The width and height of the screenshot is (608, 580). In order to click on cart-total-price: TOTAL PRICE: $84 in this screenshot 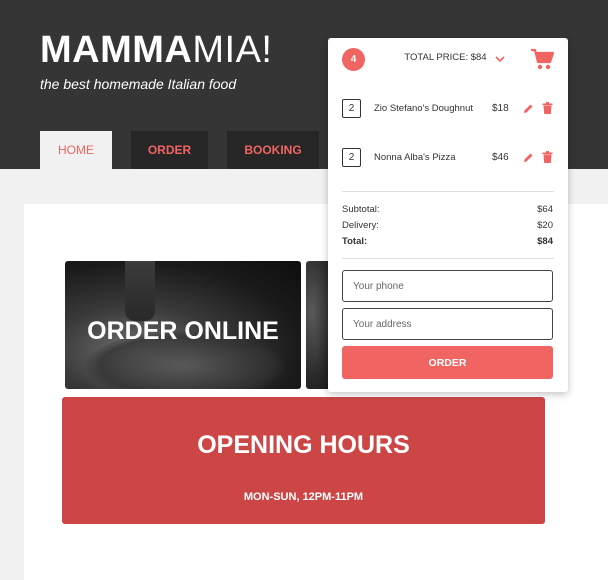, I will do `click(445, 57)`.